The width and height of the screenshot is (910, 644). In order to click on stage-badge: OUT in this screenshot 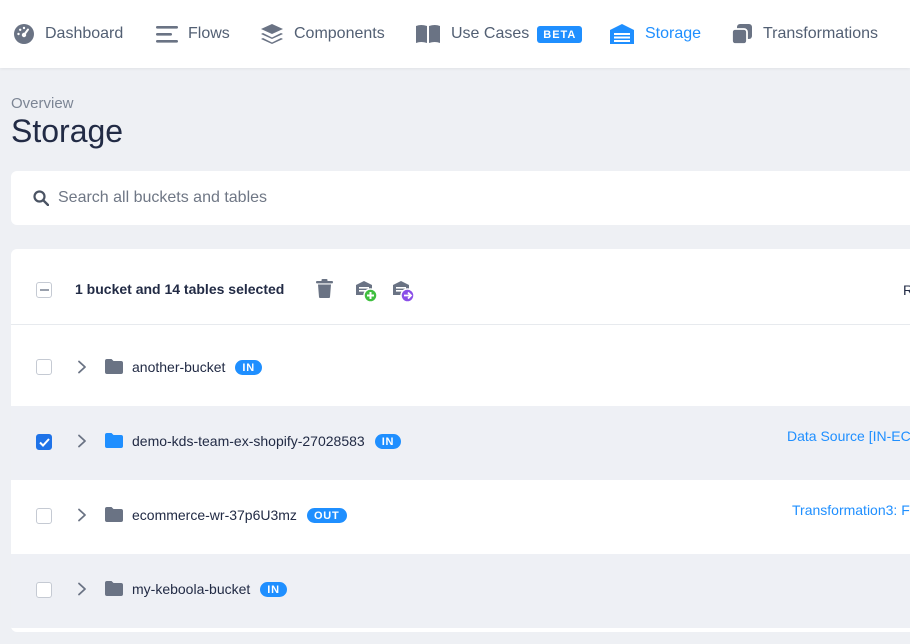, I will do `click(326, 515)`.